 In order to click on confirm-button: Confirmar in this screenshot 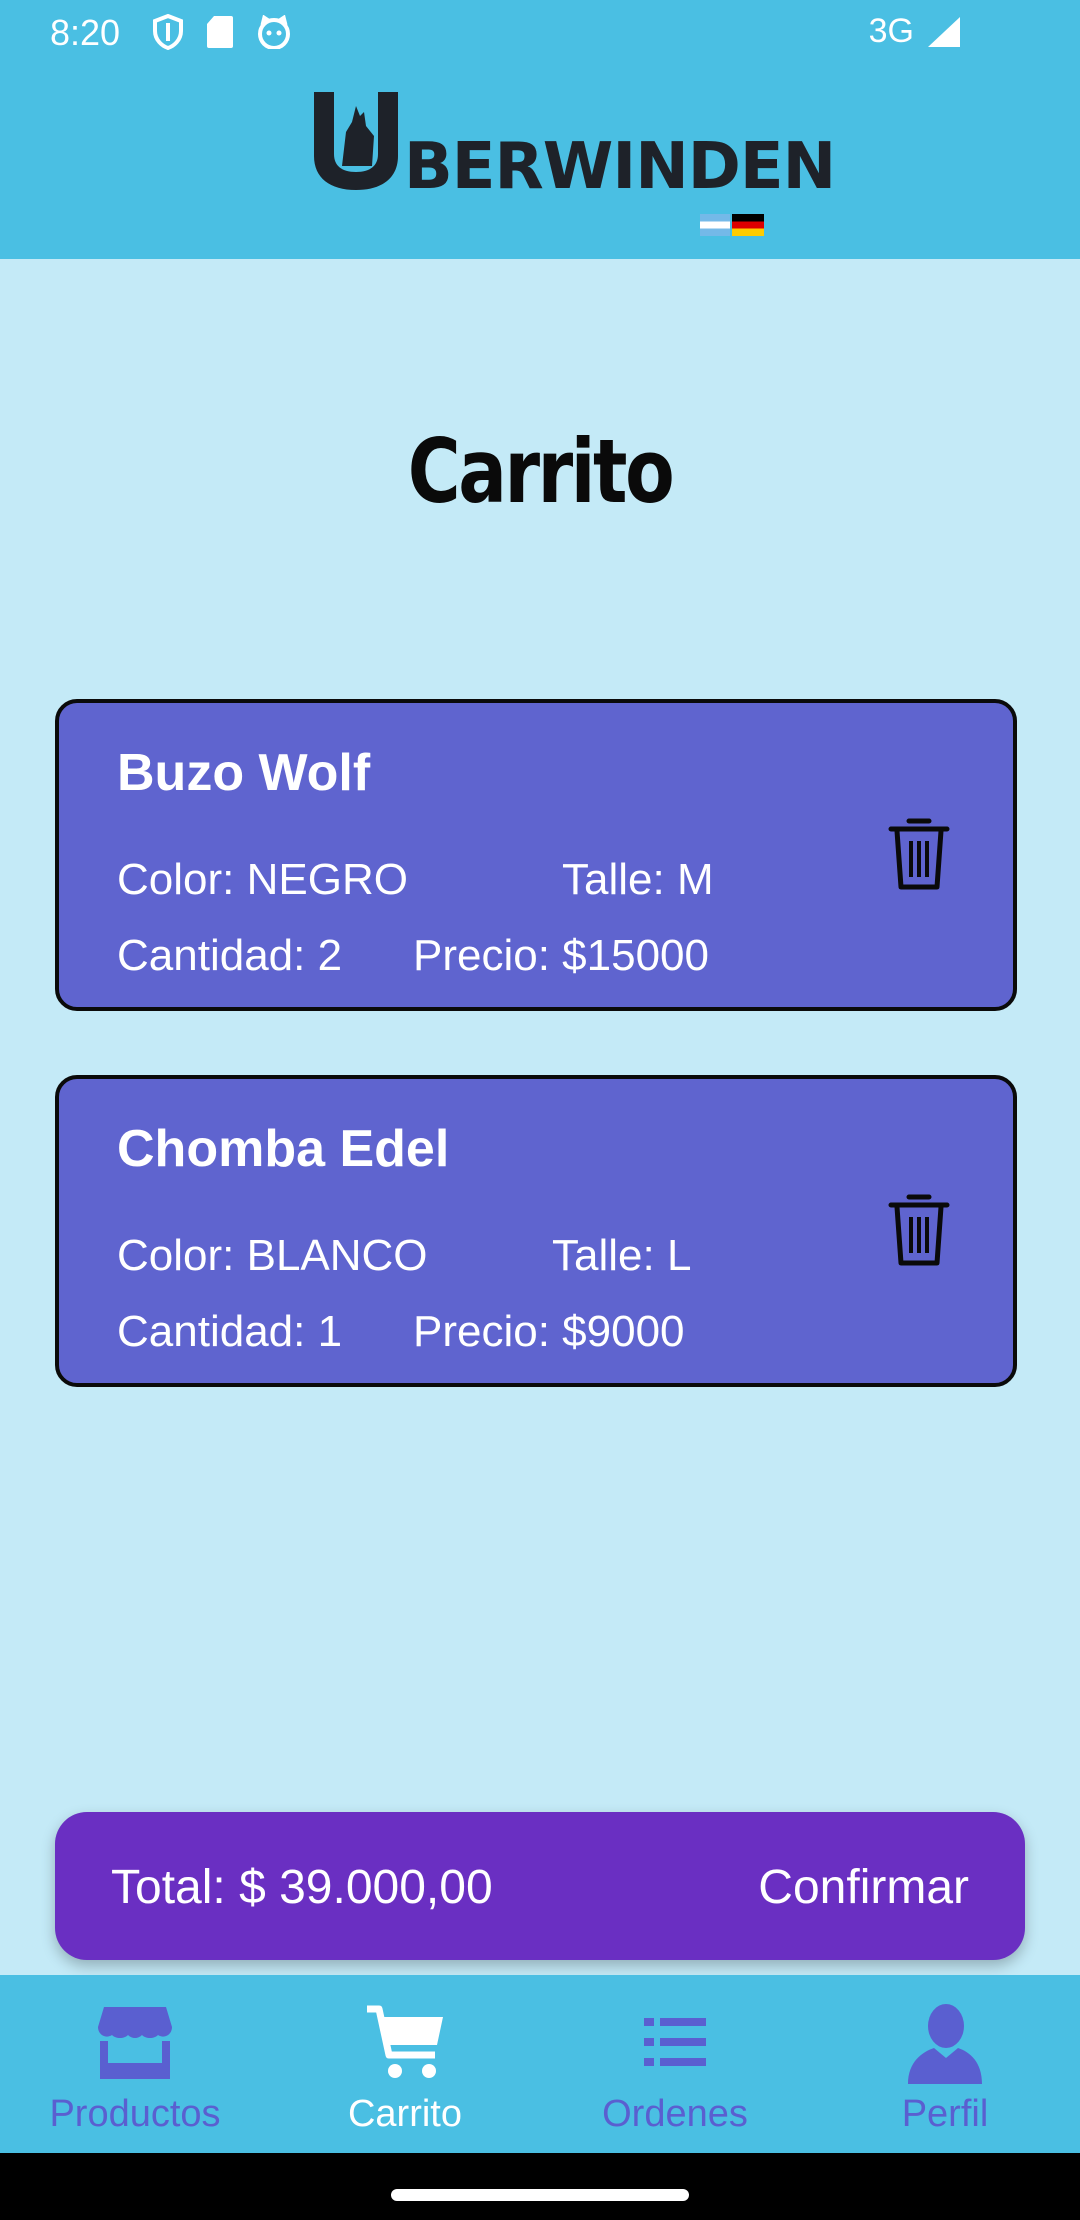, I will do `click(863, 1887)`.